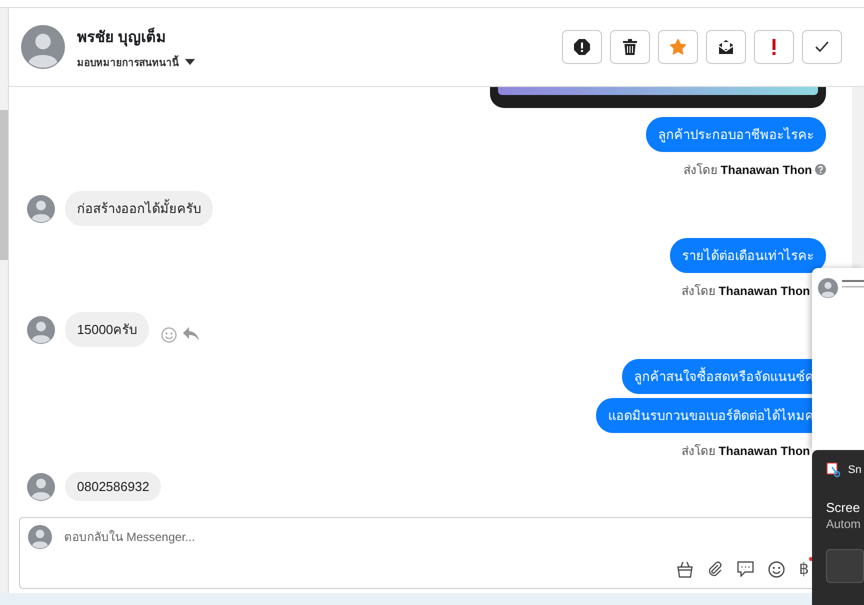  Describe the element at coordinates (855, 470) in the screenshot. I see `app-name: Sn` at that location.